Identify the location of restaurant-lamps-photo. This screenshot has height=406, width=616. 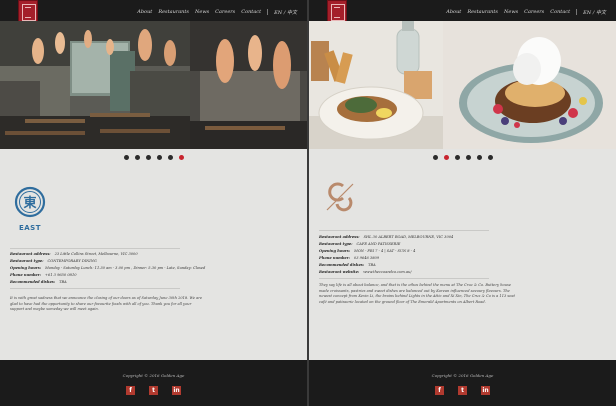
(248, 85).